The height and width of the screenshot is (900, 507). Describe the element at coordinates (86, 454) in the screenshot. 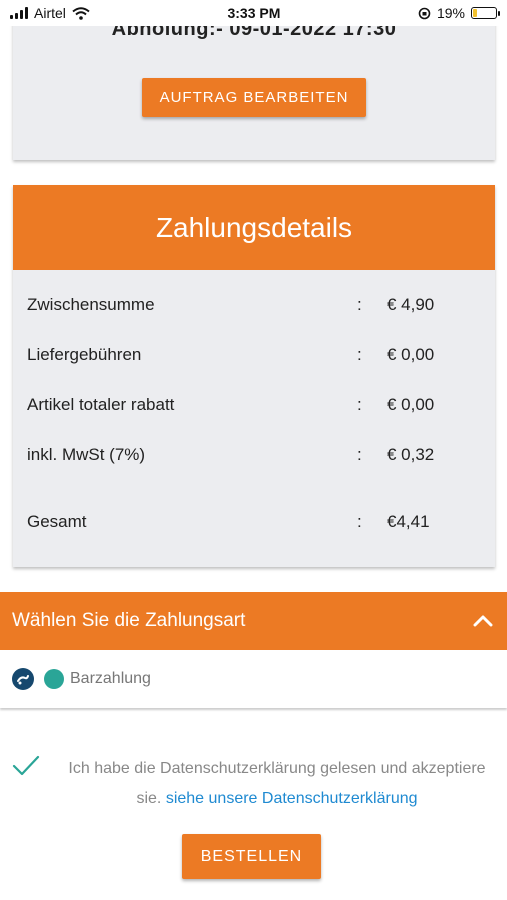

I see `payment-row-label: inkl. MwSt (7%)` at that location.